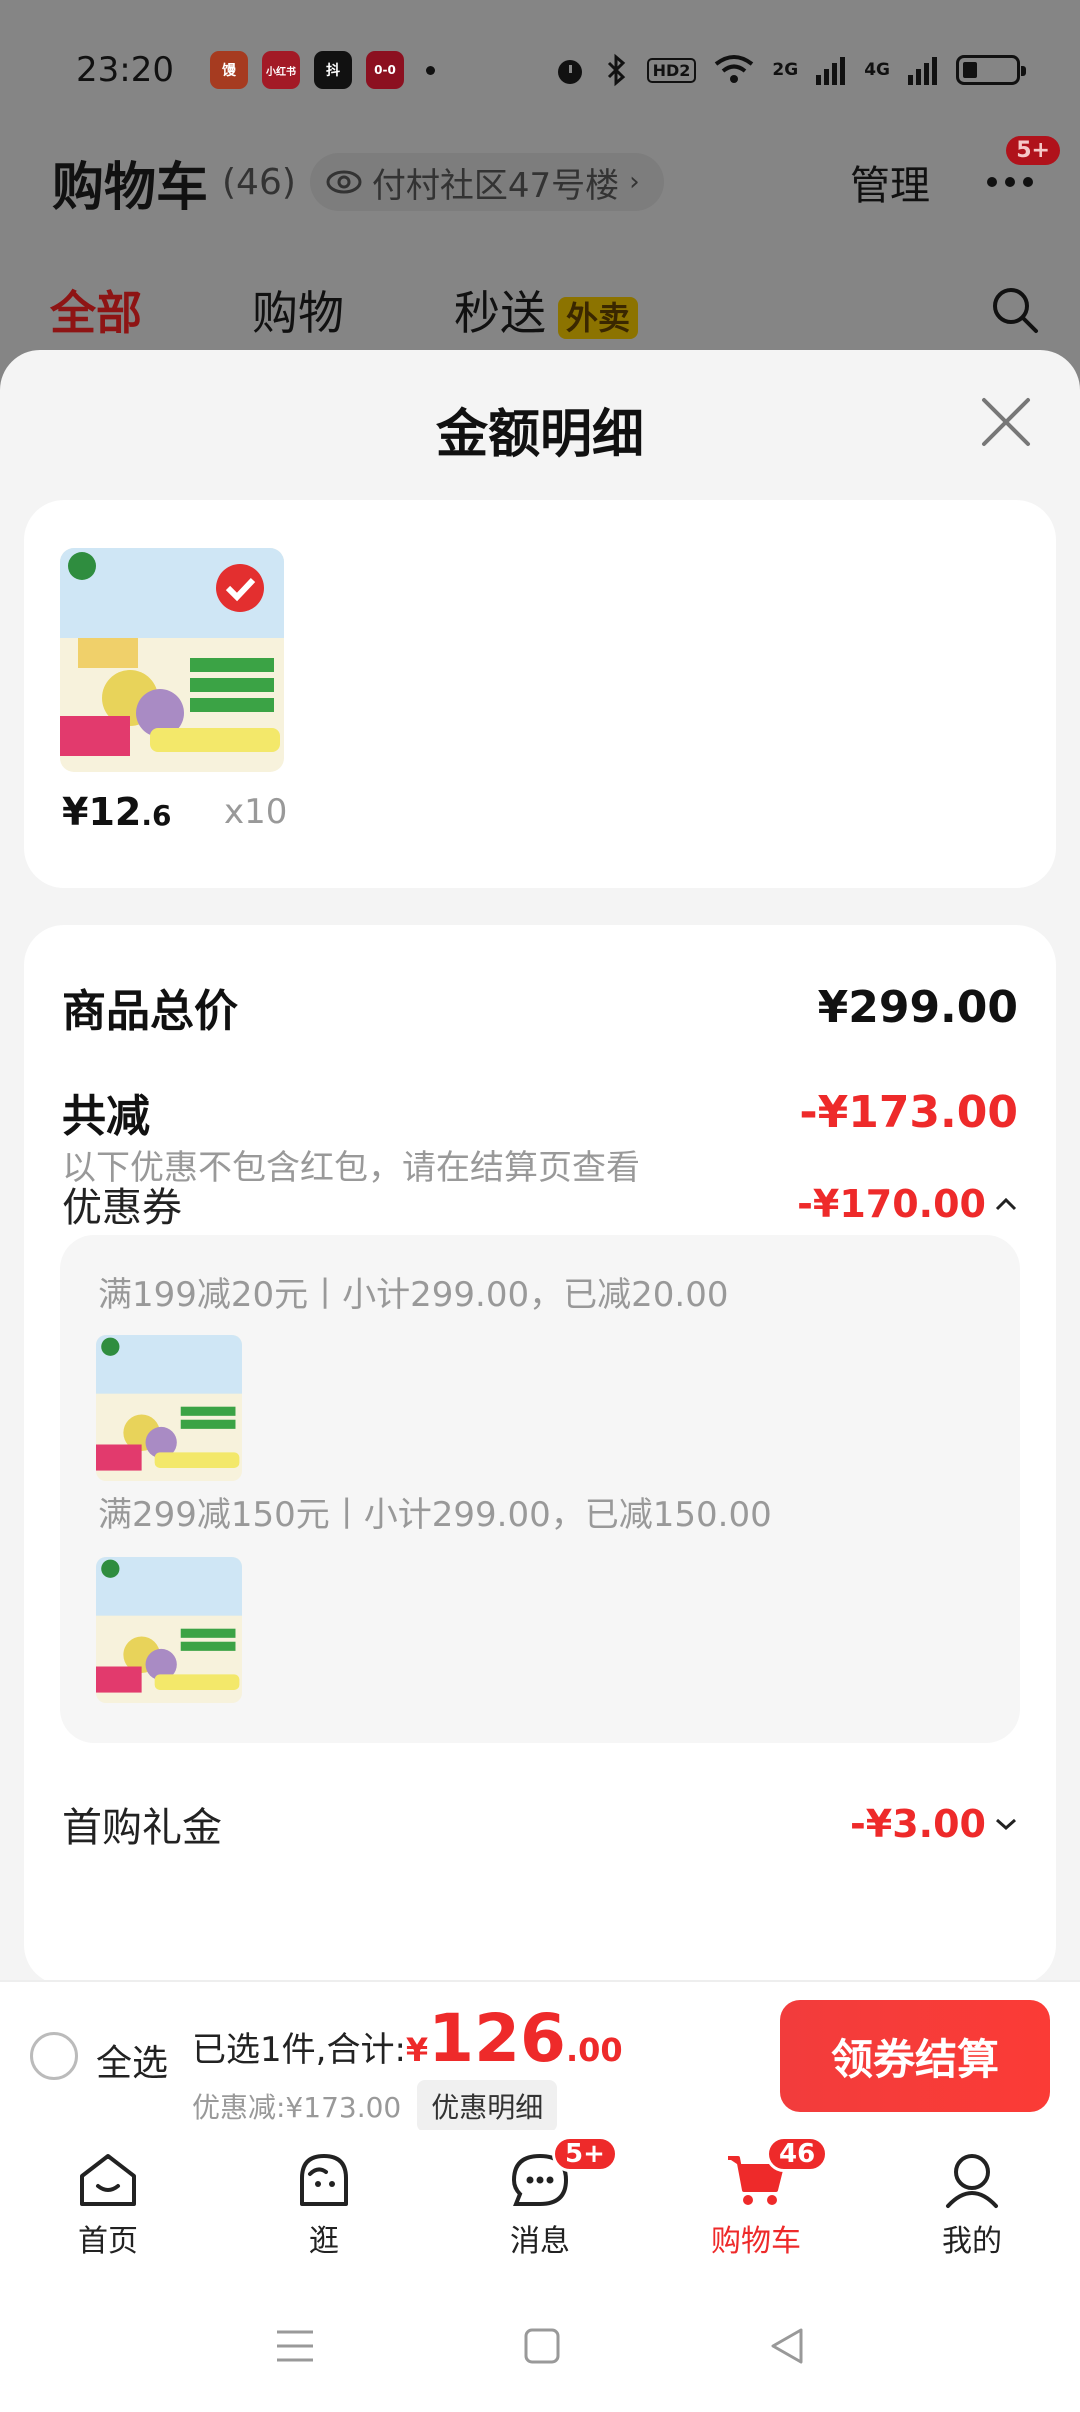 This screenshot has width=1080, height=2412. Describe the element at coordinates (495, 185) in the screenshot. I see `address-label: 付村社区47号楼` at that location.